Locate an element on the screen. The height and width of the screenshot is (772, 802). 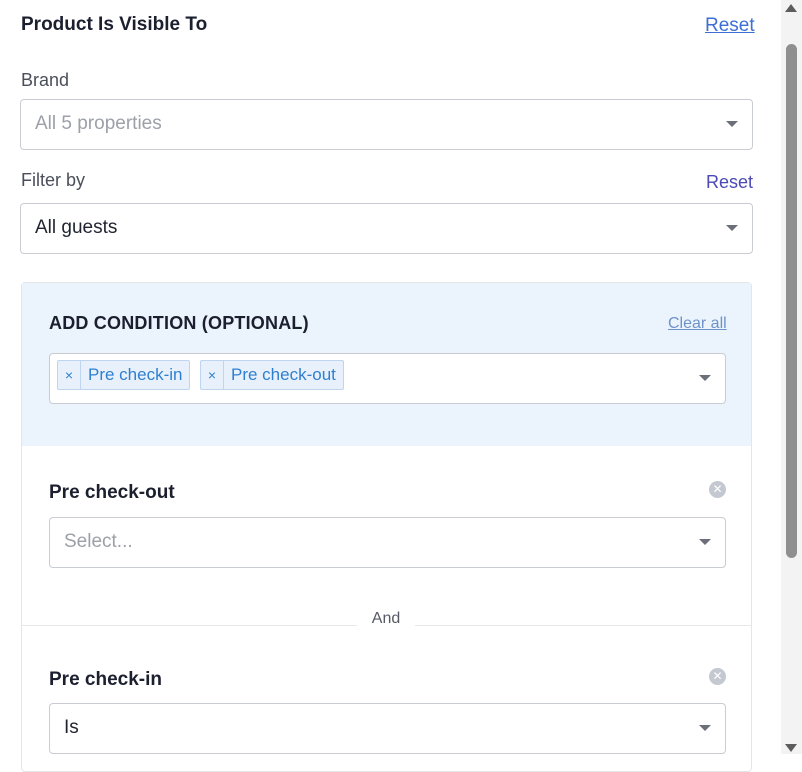
filter-select: All guests is located at coordinates (386, 228).